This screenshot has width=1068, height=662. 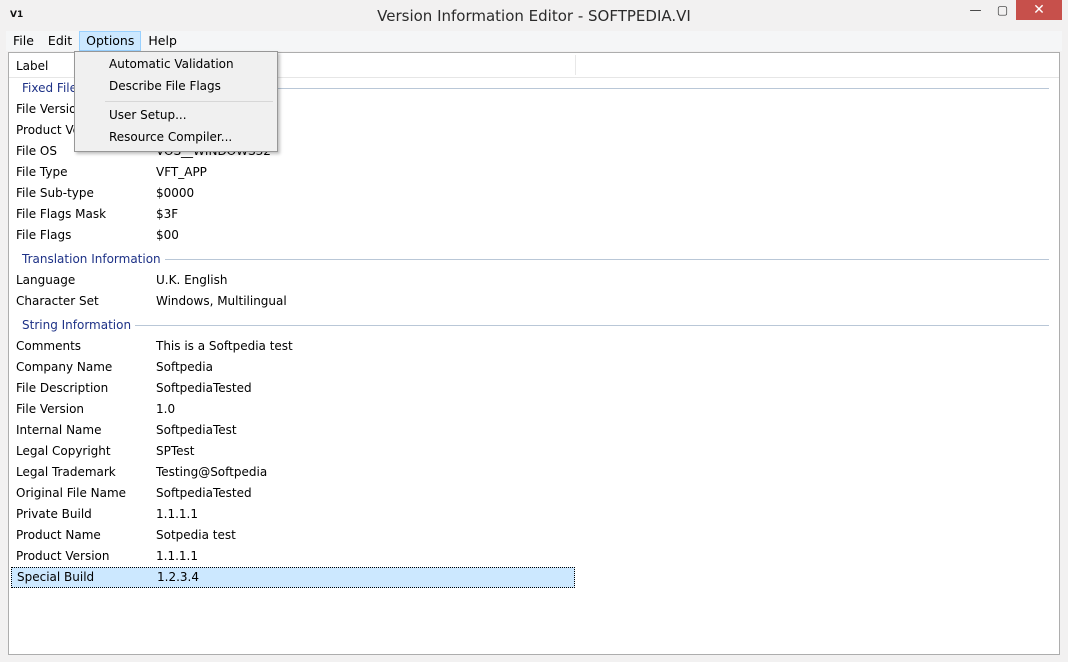 What do you see at coordinates (294, 472) in the screenshot?
I see `table-row: Legal Trademark Testing@Softpedia` at bounding box center [294, 472].